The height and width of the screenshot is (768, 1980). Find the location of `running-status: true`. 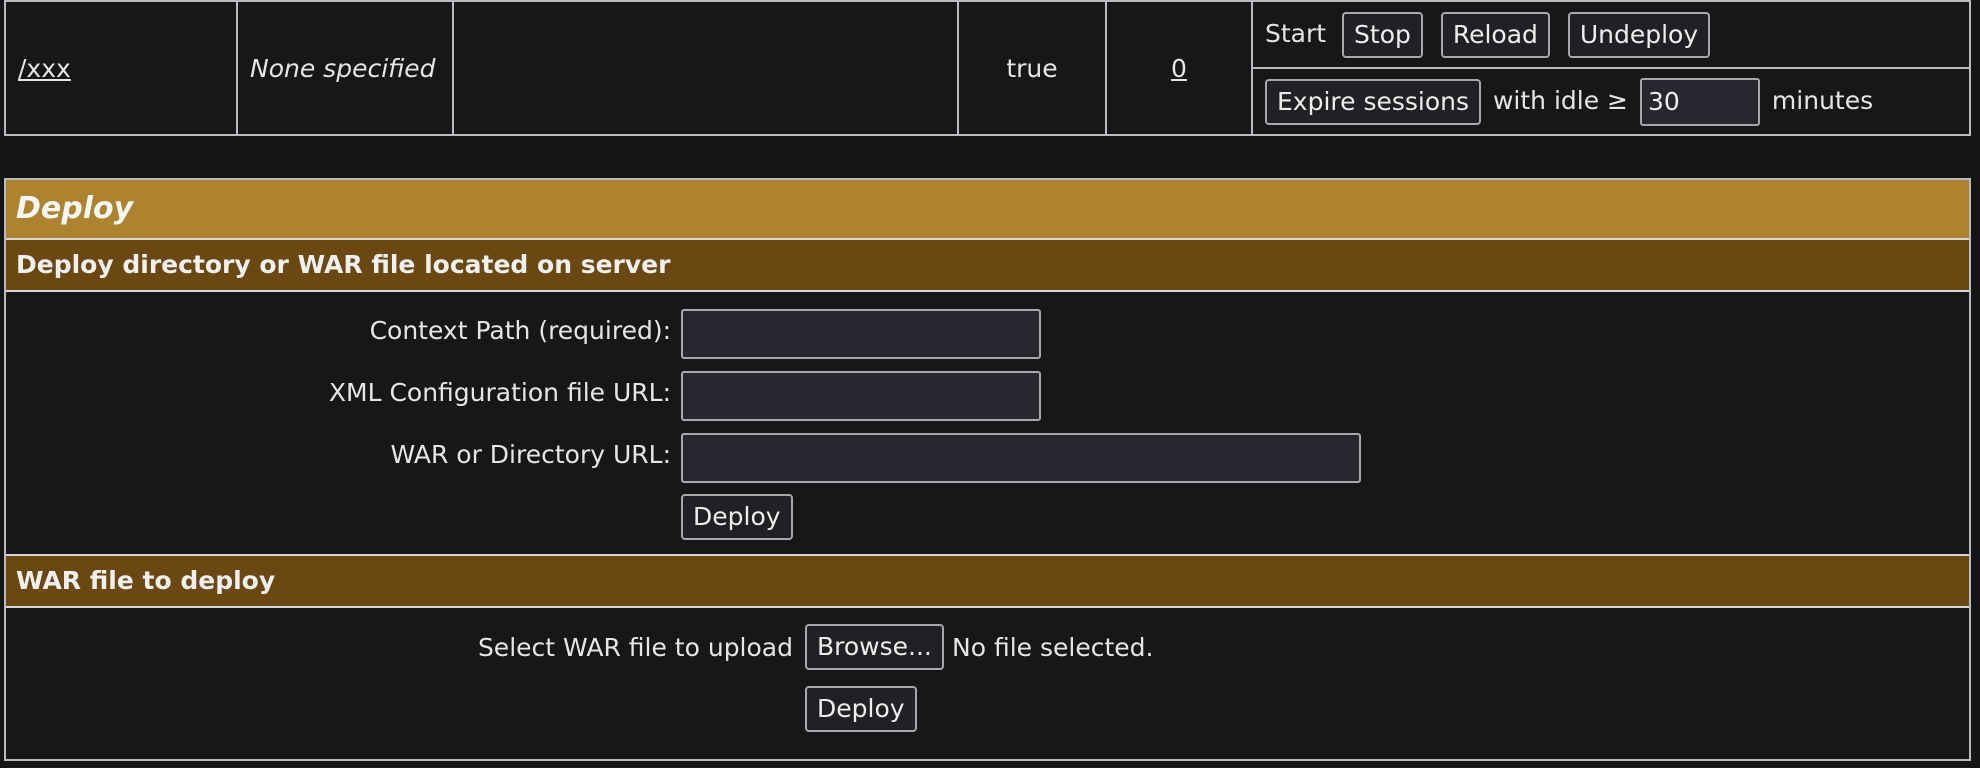

running-status: true is located at coordinates (1032, 68).